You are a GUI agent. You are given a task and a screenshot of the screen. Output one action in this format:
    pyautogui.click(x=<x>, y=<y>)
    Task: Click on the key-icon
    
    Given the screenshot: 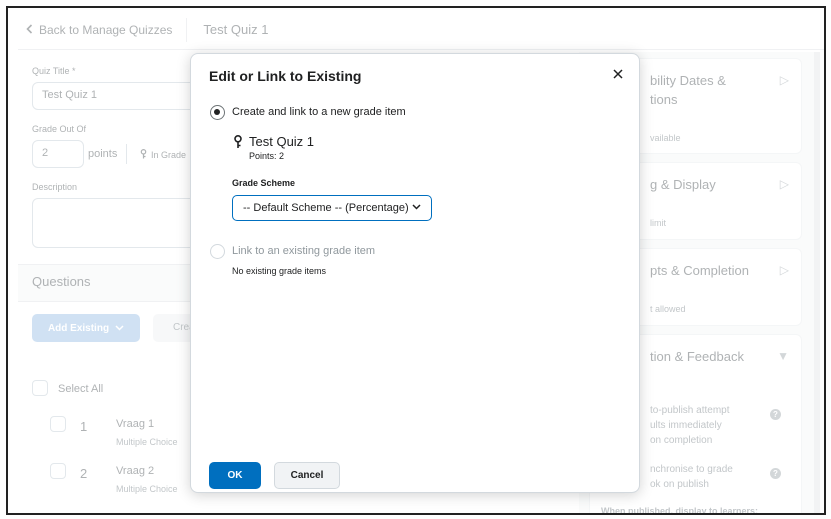 What is the action you would take?
    pyautogui.click(x=238, y=141)
    